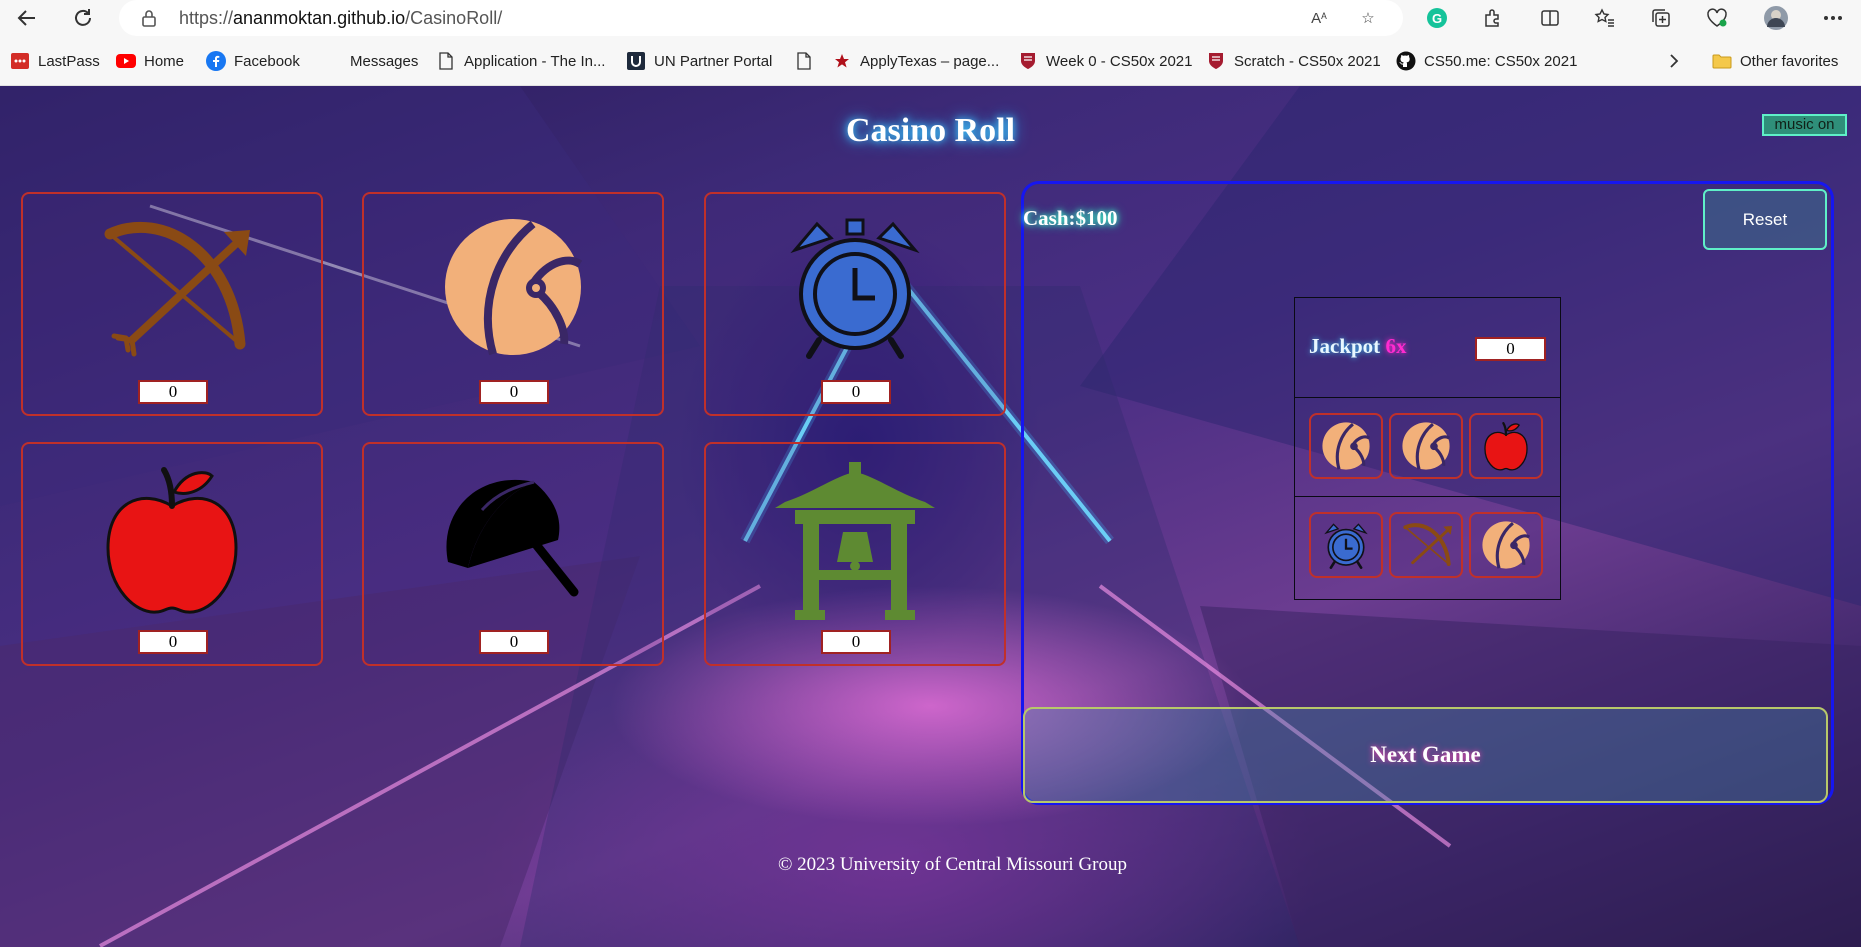 This screenshot has height=947, width=1861. What do you see at coordinates (253, 61) in the screenshot?
I see `bookmark-facebook: Facebook` at bounding box center [253, 61].